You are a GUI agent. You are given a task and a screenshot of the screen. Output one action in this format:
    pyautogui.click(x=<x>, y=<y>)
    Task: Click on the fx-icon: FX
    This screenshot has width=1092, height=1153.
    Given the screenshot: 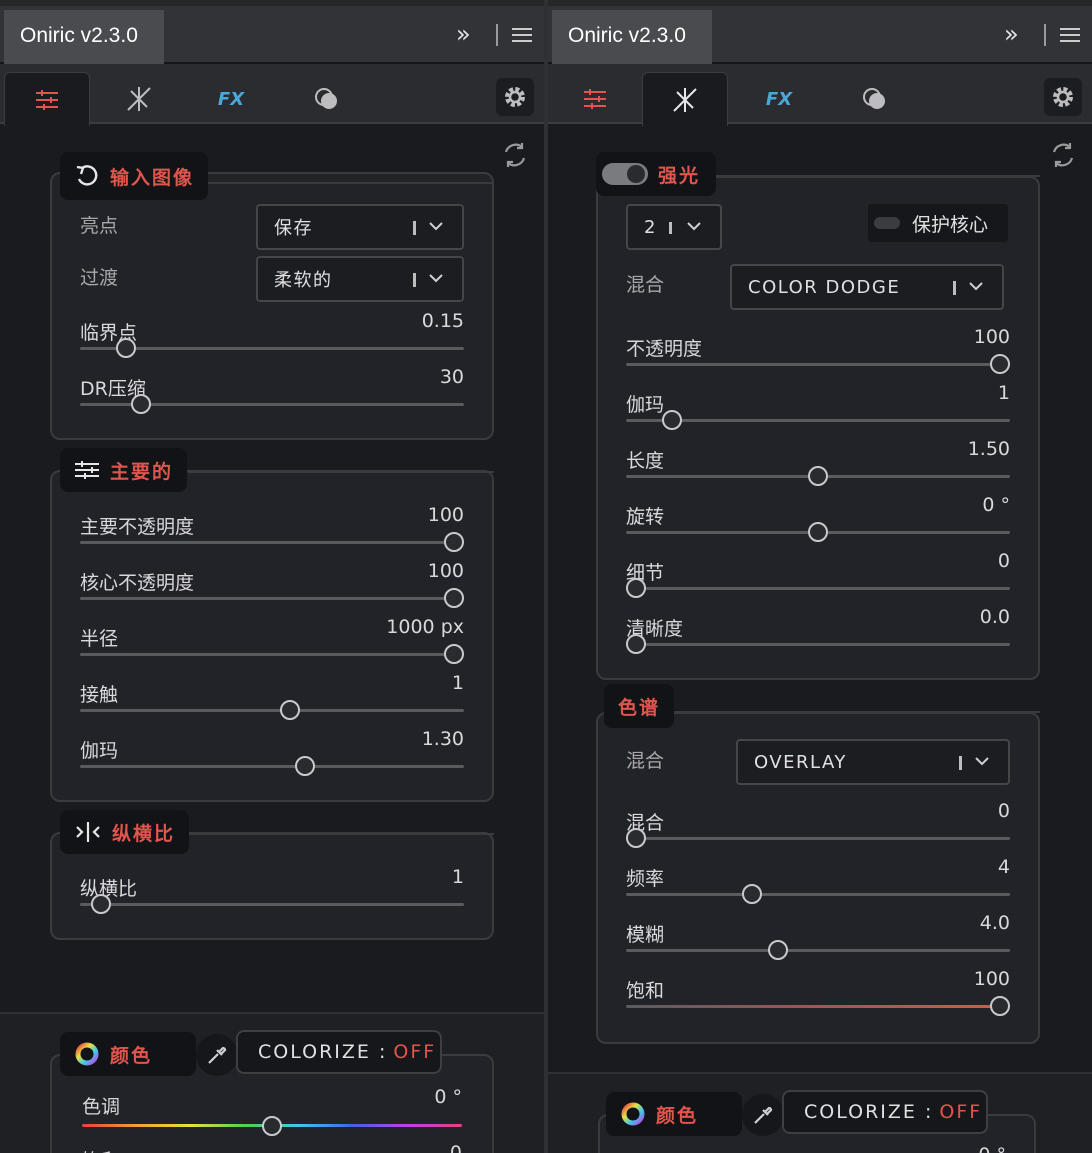 What is the action you would take?
    pyautogui.click(x=779, y=99)
    